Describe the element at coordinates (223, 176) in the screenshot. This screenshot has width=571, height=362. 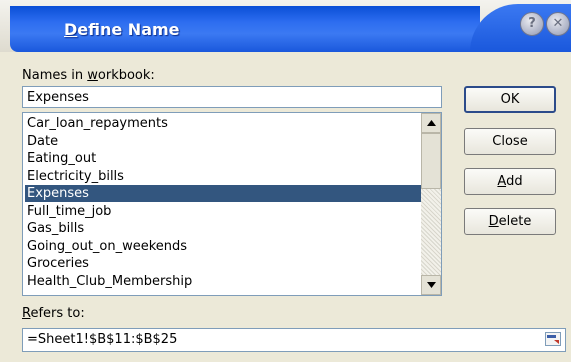
I see `list-item: Electricity_bills` at that location.